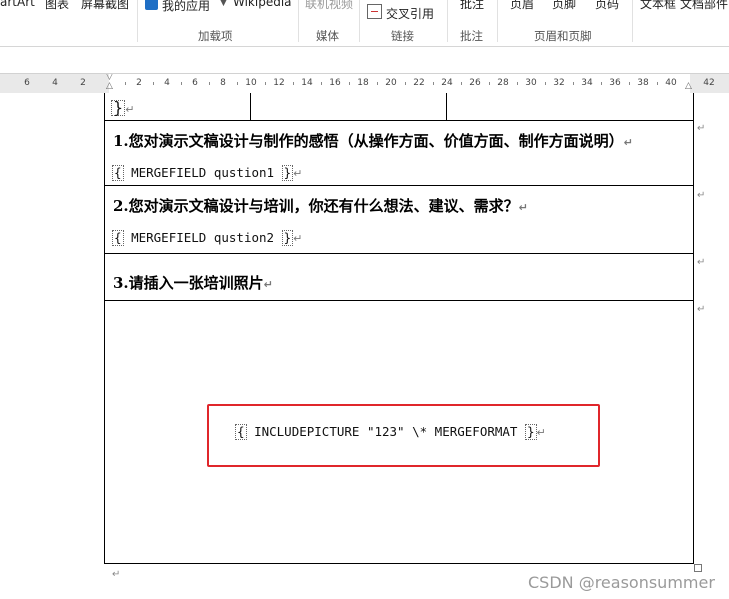  I want to click on group-label-comments: 批注, so click(471, 36).